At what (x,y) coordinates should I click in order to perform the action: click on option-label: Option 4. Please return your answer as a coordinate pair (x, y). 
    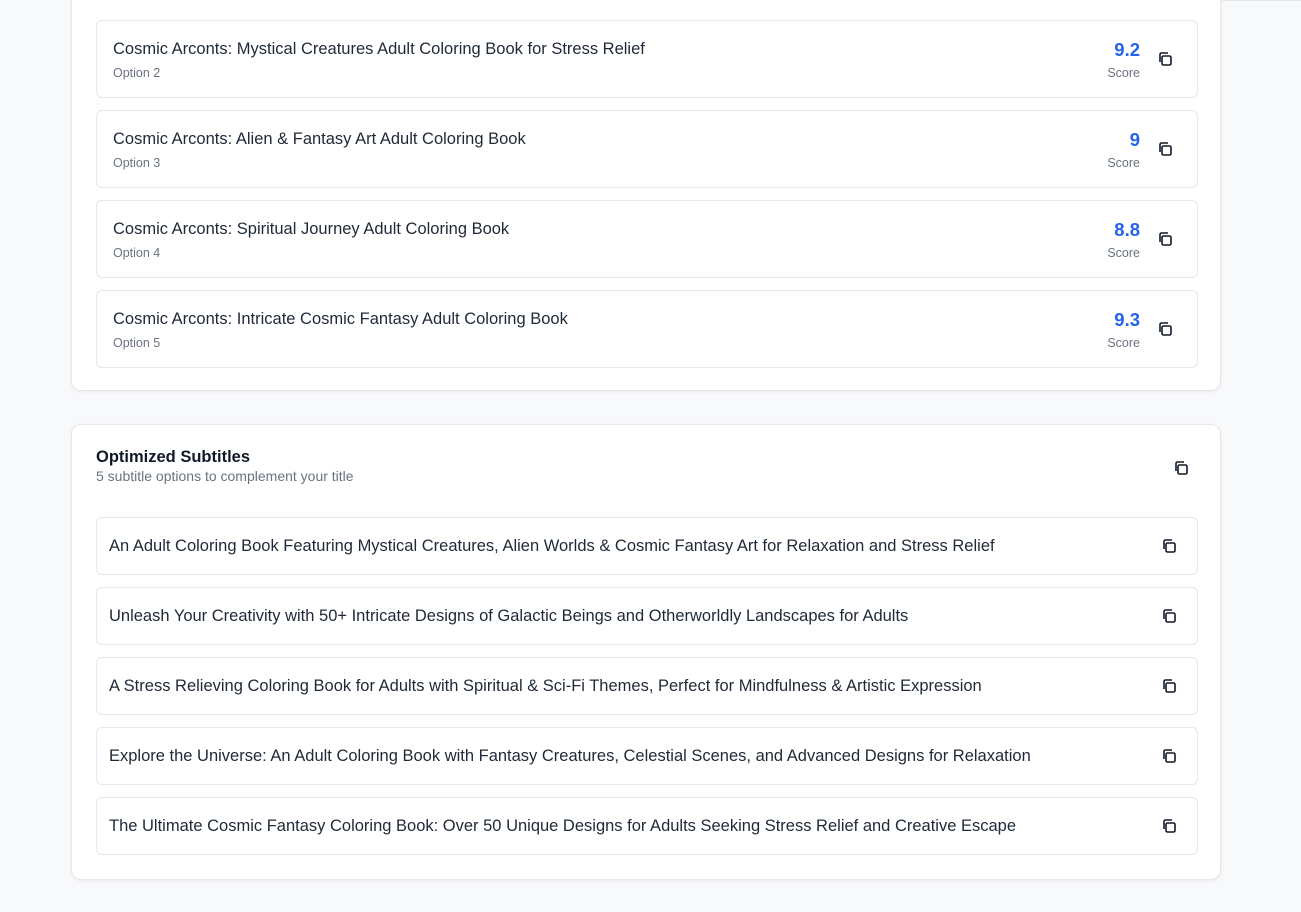
    Looking at the image, I should click on (137, 253).